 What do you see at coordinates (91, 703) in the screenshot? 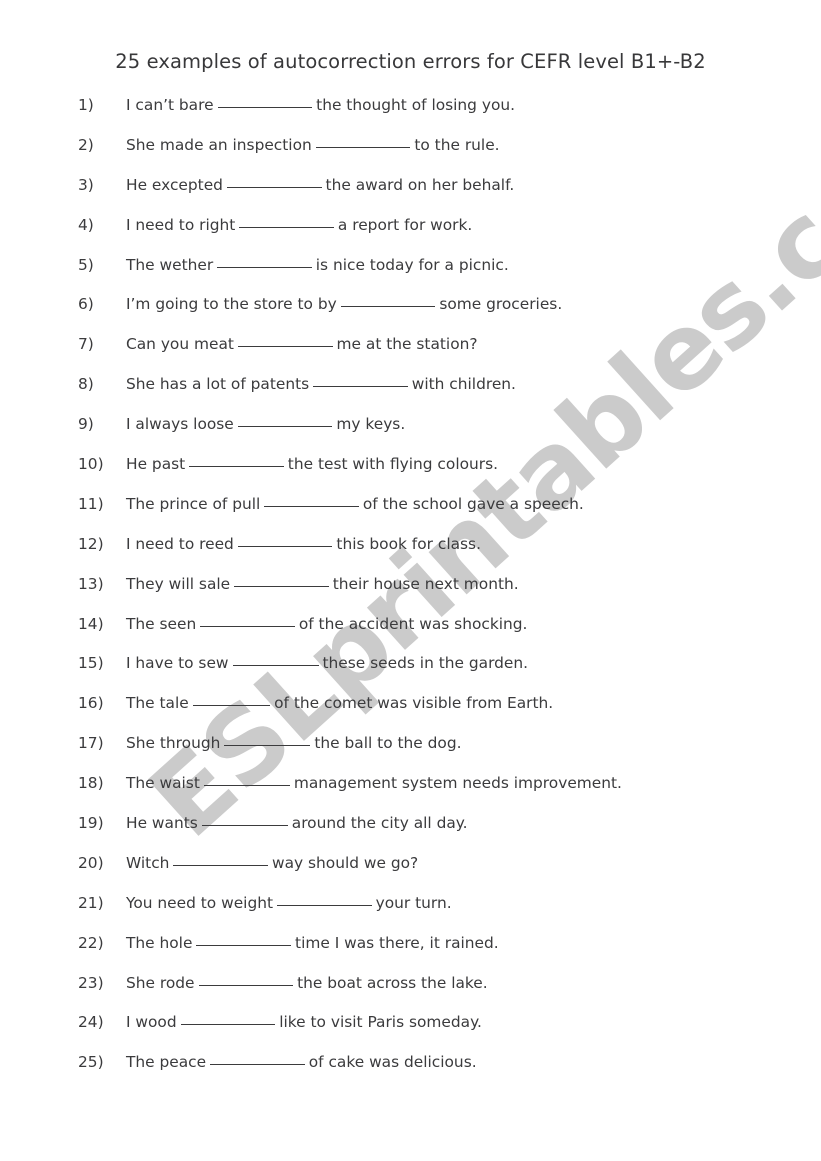
I see `item-number: 16)` at bounding box center [91, 703].